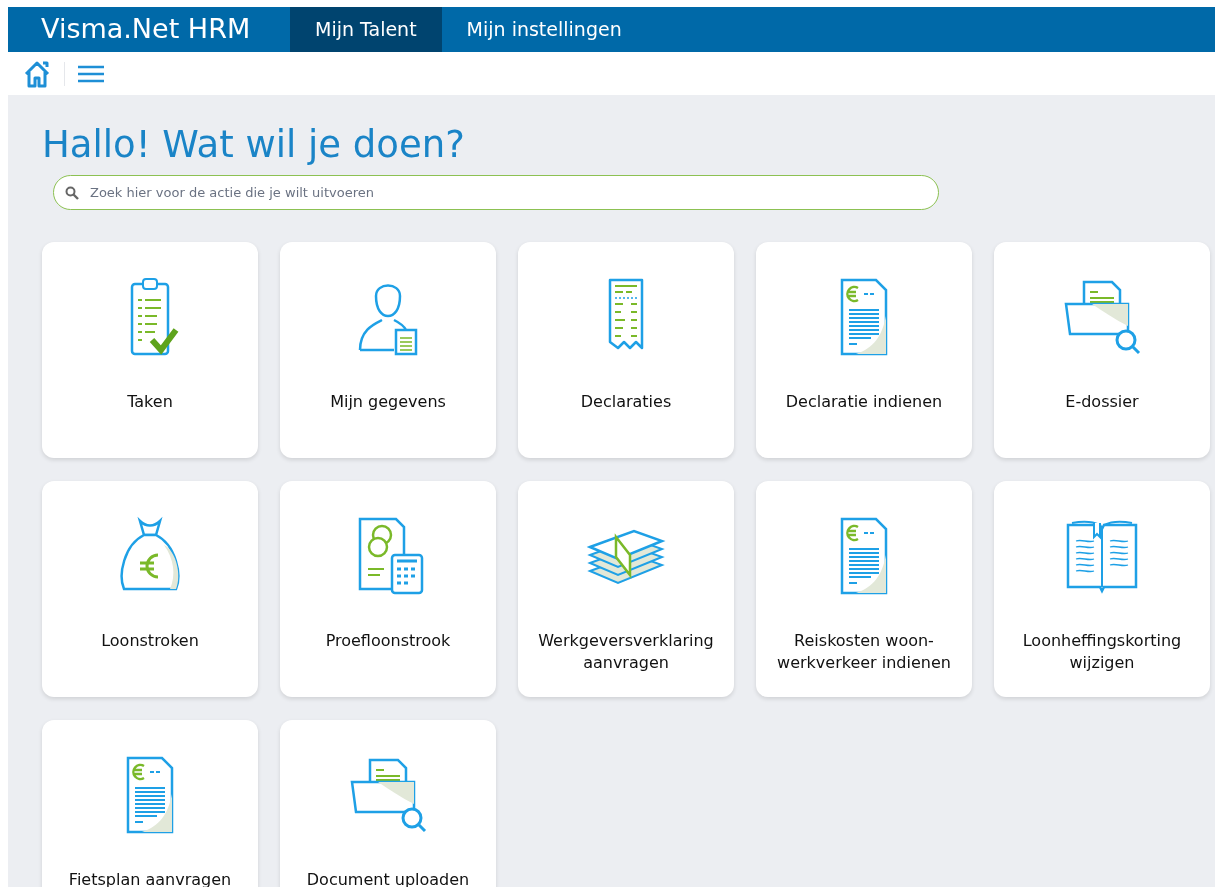 This screenshot has height=887, width=1215. Describe the element at coordinates (388, 641) in the screenshot. I see `tile-label: Proefloonstrook` at that location.